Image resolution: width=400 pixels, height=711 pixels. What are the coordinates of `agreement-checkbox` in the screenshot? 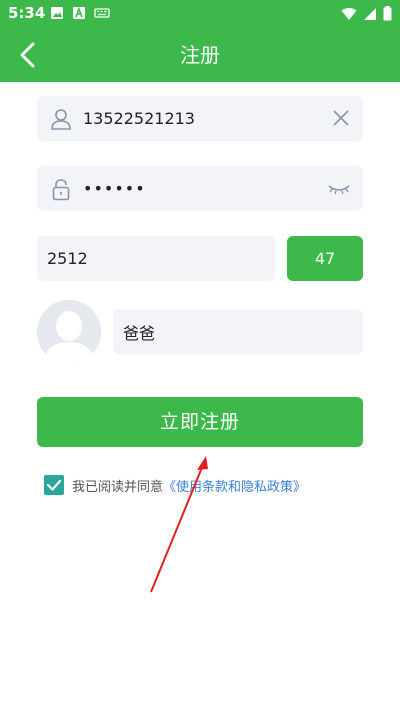 It's located at (54, 485).